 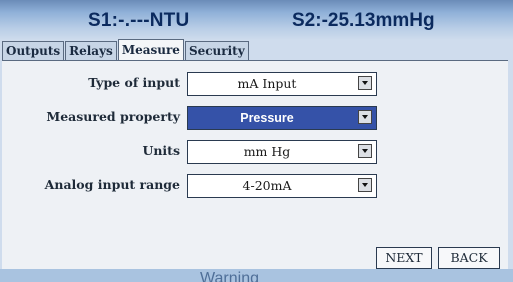 I want to click on measured-property-label: Measured property, so click(x=113, y=116).